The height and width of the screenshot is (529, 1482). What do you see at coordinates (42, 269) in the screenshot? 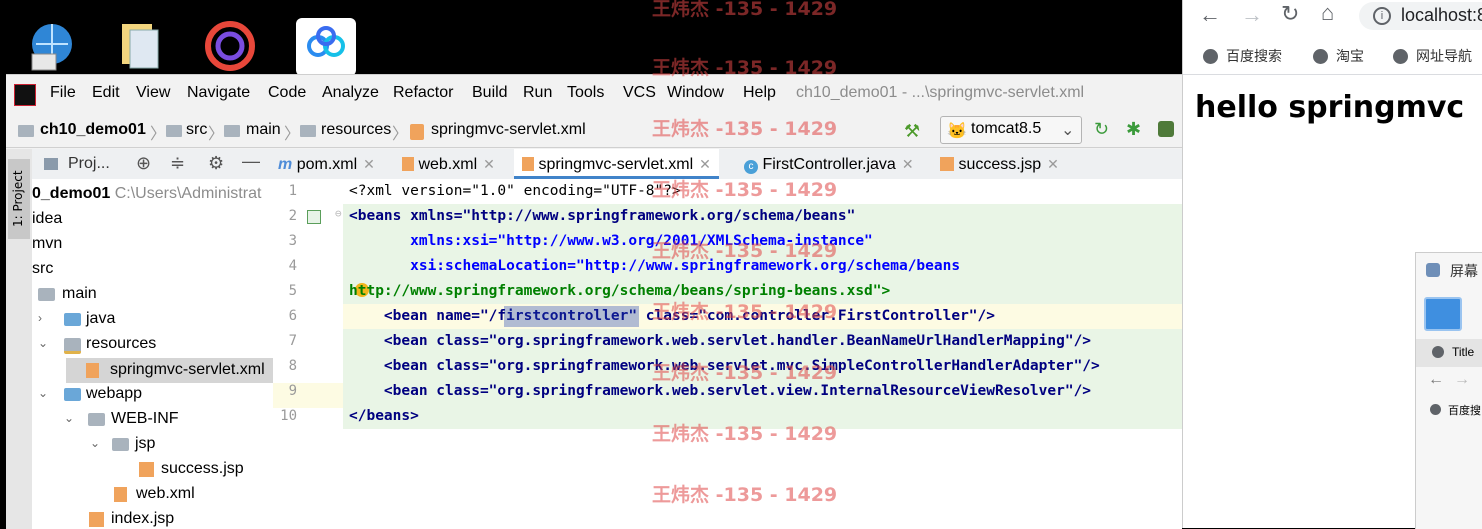
I see `tree-item-src: src` at bounding box center [42, 269].